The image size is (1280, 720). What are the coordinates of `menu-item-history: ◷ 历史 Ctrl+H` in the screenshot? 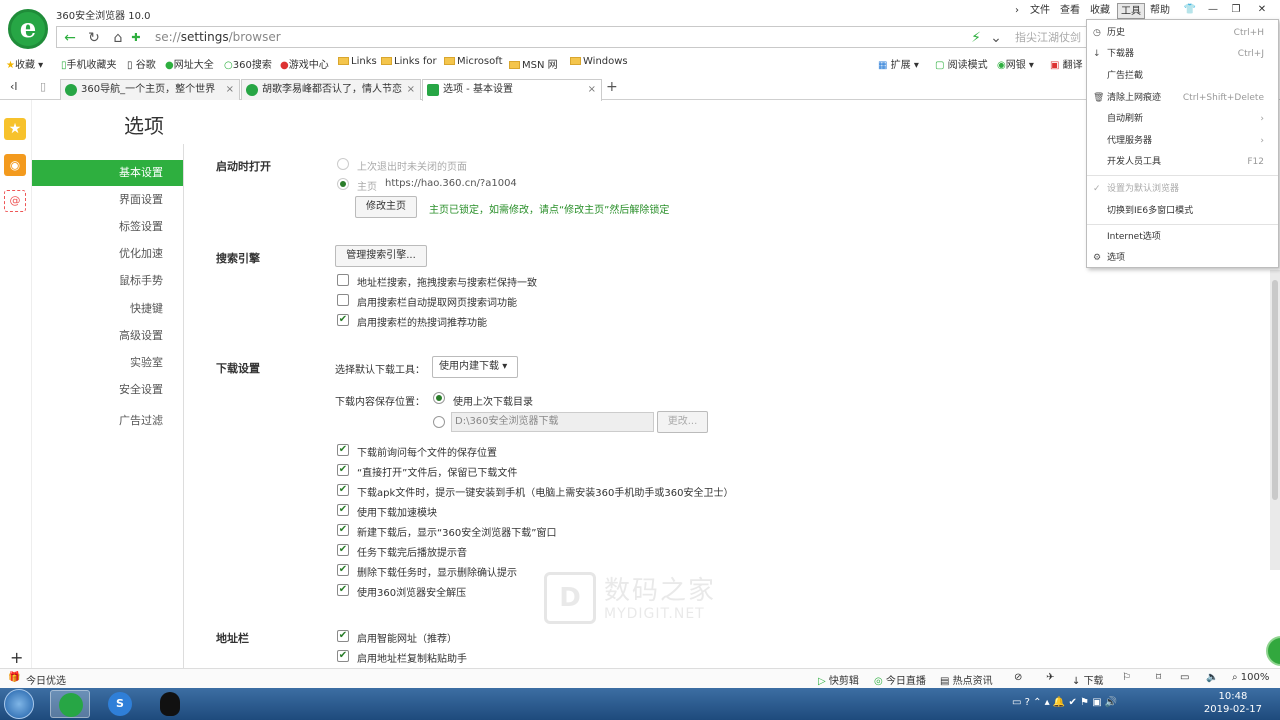 It's located at (1182, 33).